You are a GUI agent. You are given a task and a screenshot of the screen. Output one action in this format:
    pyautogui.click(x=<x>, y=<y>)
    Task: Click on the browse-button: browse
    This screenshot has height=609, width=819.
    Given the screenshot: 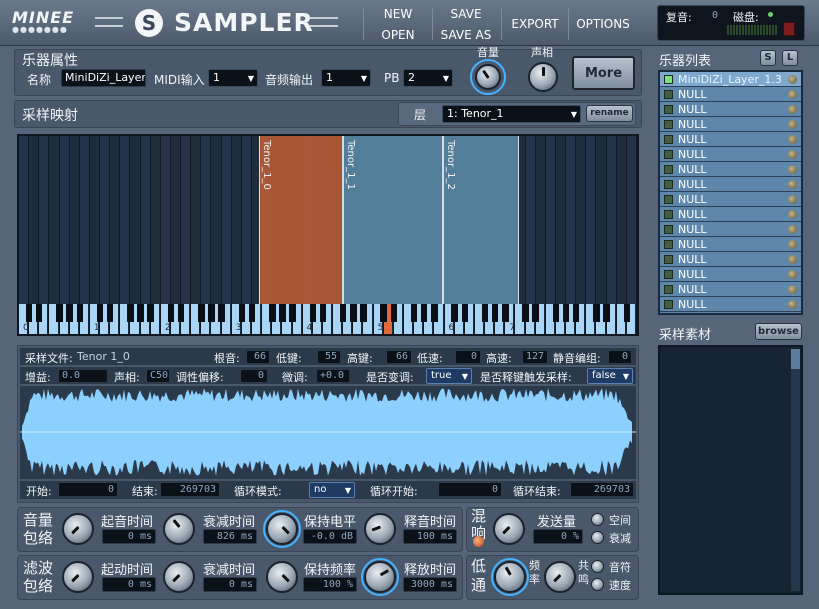 What is the action you would take?
    pyautogui.click(x=778, y=331)
    